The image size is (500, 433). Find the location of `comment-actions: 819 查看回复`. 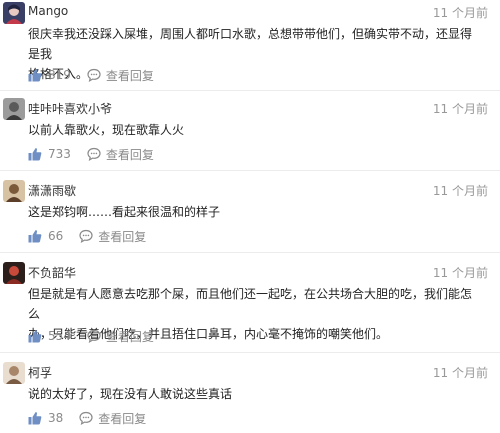

comment-actions: 819 查看回复 is located at coordinates (91, 75).